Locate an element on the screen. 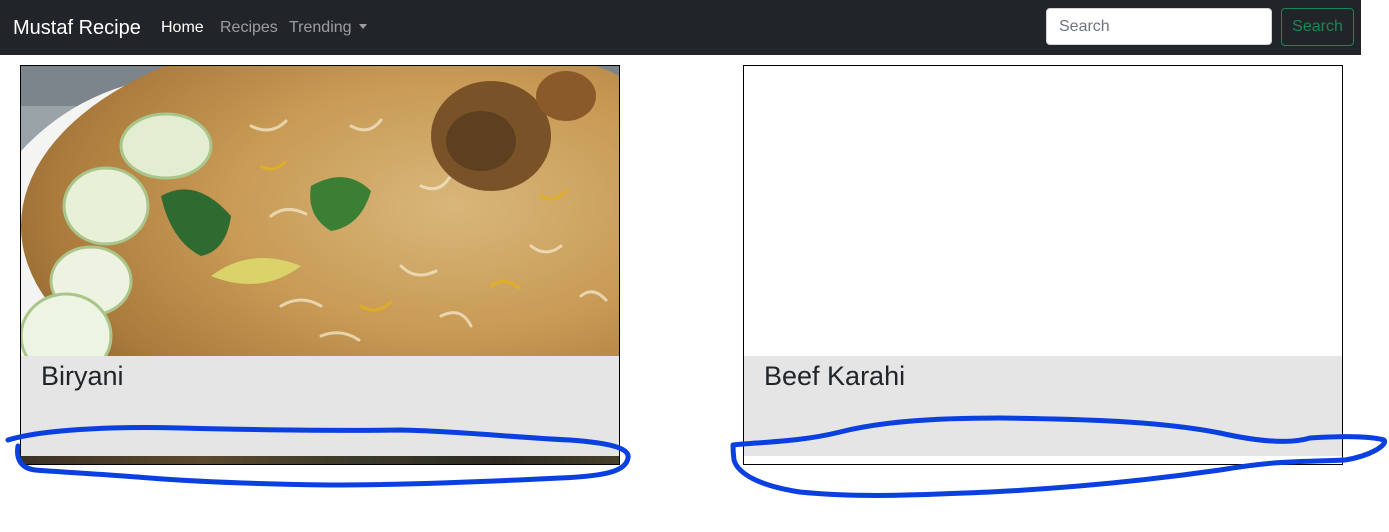 The image size is (1389, 532). nav-dropdown-trending: Trending is located at coordinates (328, 28).